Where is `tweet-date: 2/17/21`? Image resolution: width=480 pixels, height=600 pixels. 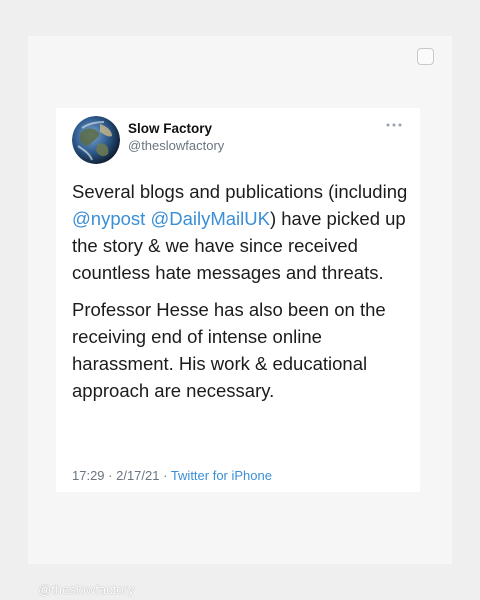 tweet-date: 2/17/21 is located at coordinates (137, 475).